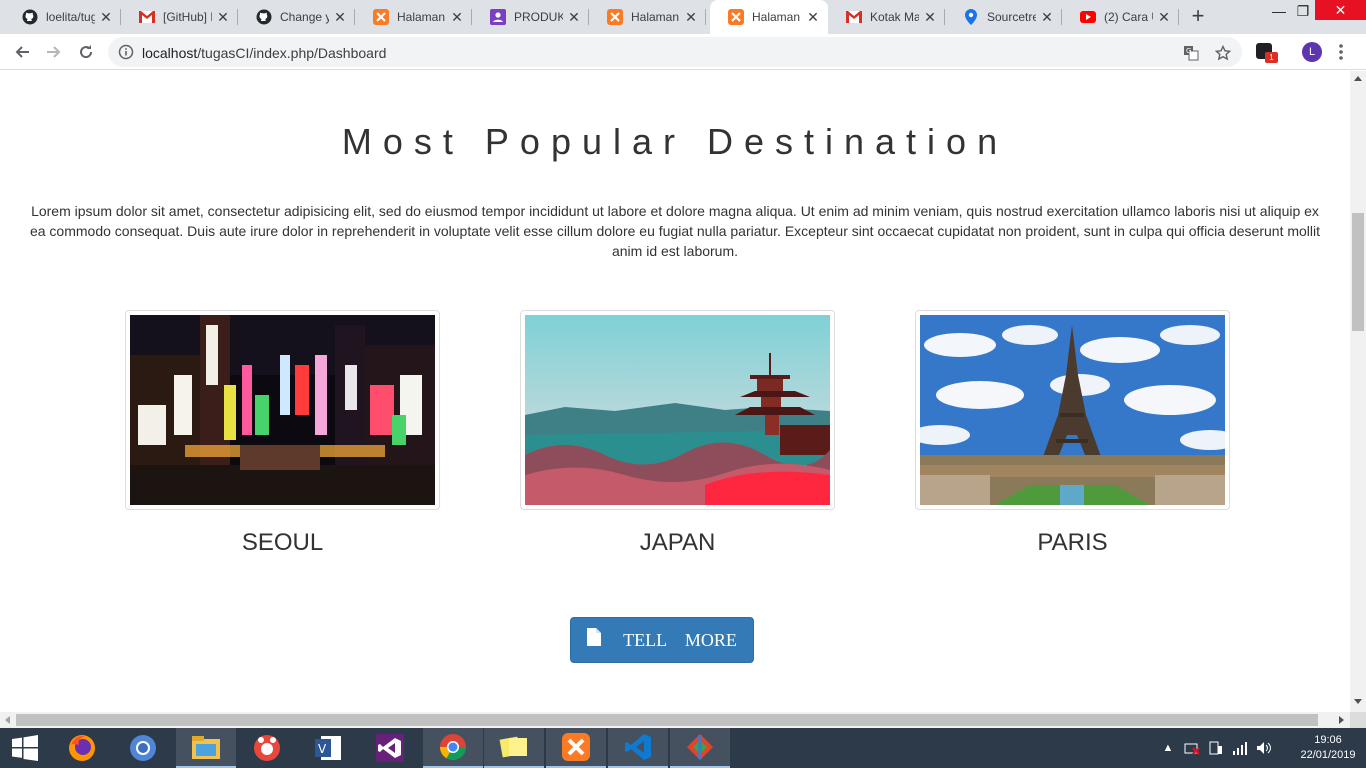 The image size is (1366, 768). Describe the element at coordinates (971, 17) in the screenshot. I see `maps-pin-icon` at that location.